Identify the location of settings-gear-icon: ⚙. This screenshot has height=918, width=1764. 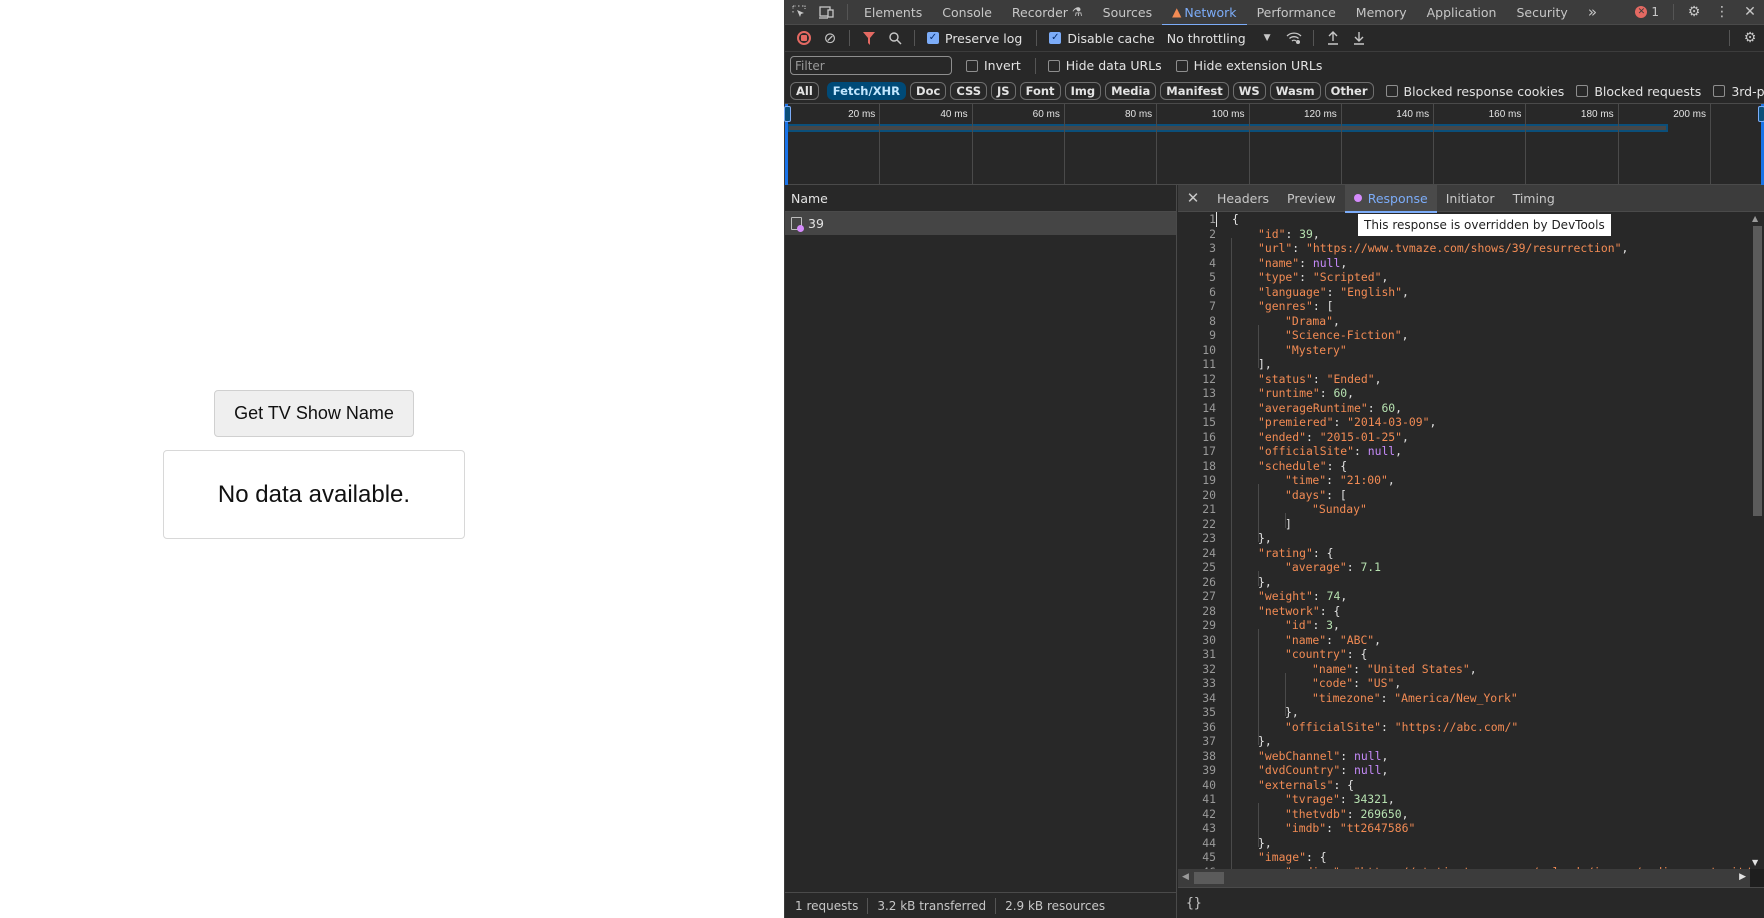
(1694, 12).